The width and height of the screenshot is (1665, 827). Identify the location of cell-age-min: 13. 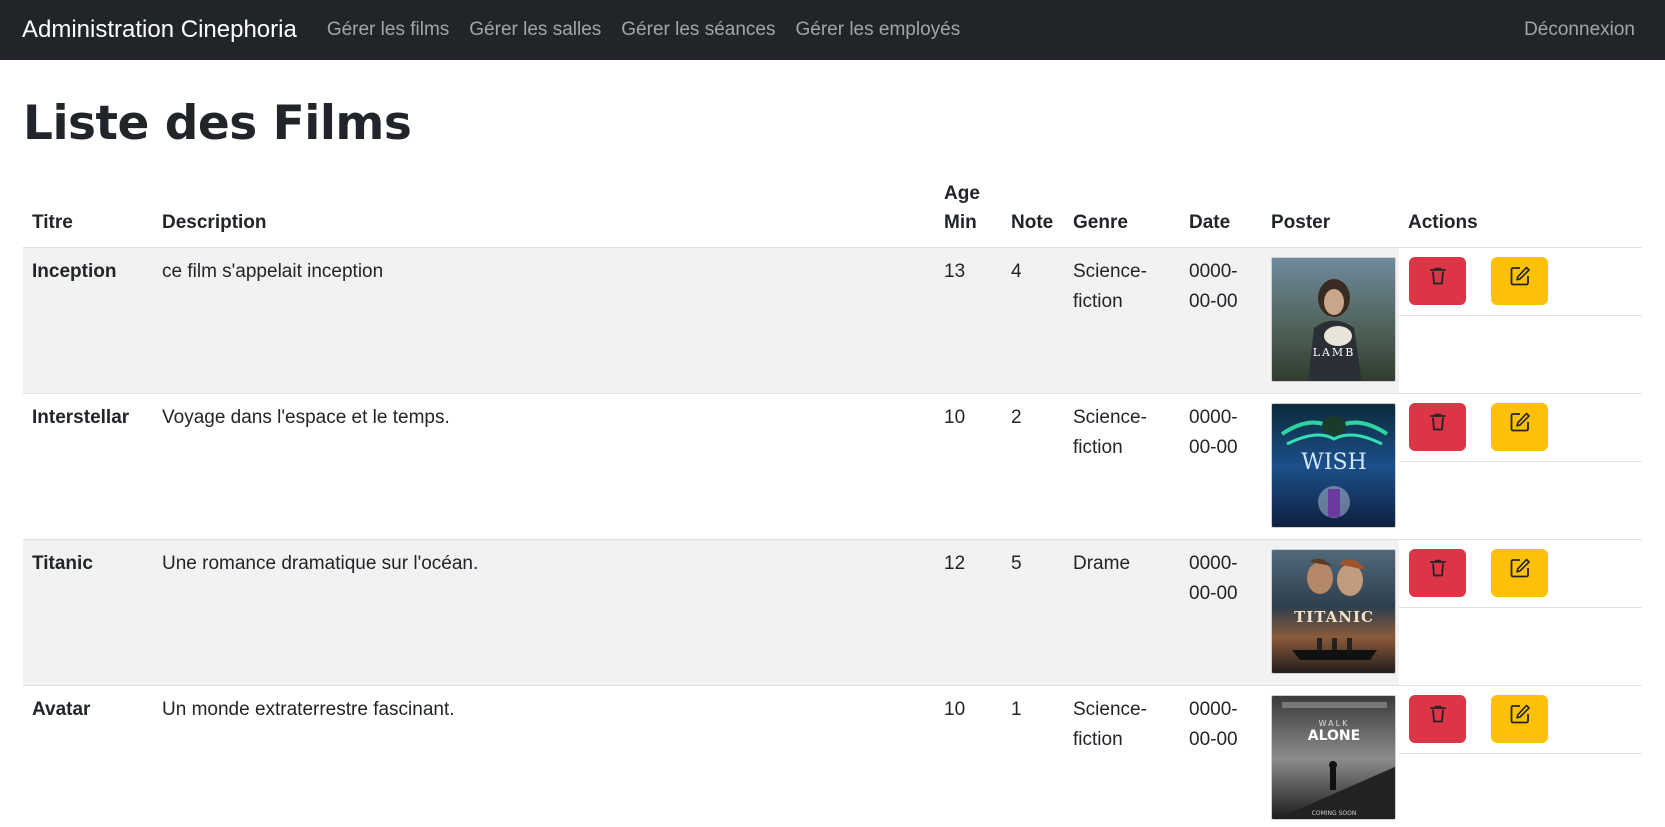
(968, 320).